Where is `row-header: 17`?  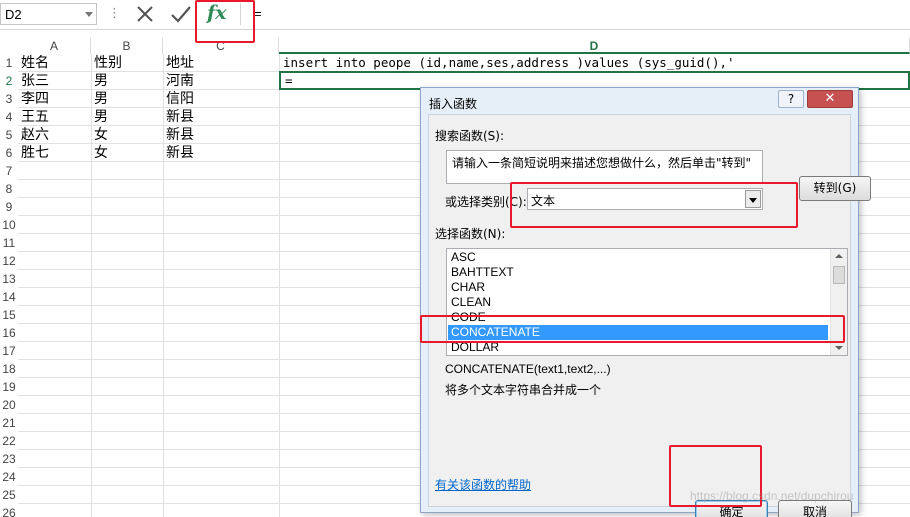 row-header: 17 is located at coordinates (9, 351).